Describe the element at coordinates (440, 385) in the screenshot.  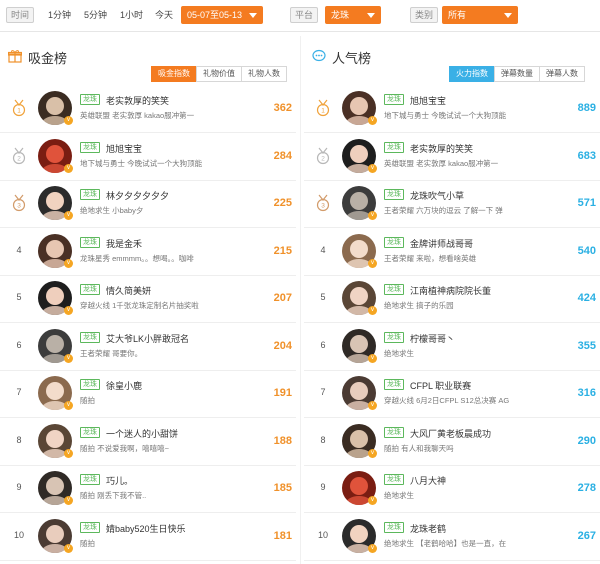
I see `streamer-name: CFPL 职业联赛` at that location.